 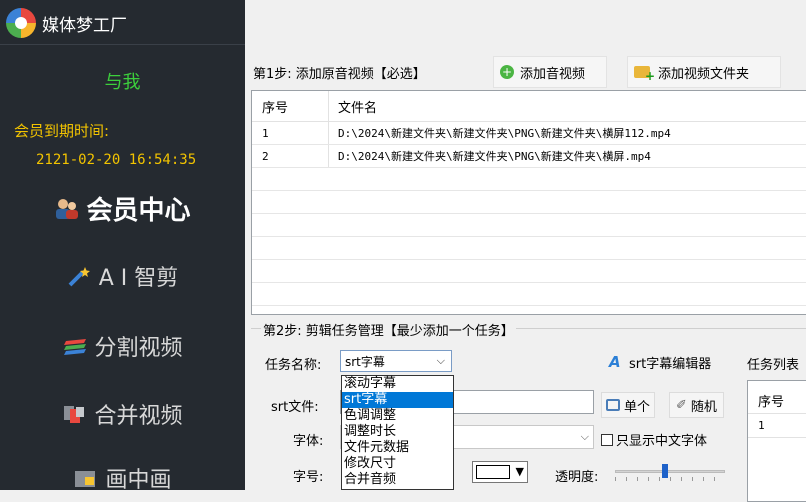 I want to click on dropdown-option-selected: srt字幕, so click(x=397, y=400).